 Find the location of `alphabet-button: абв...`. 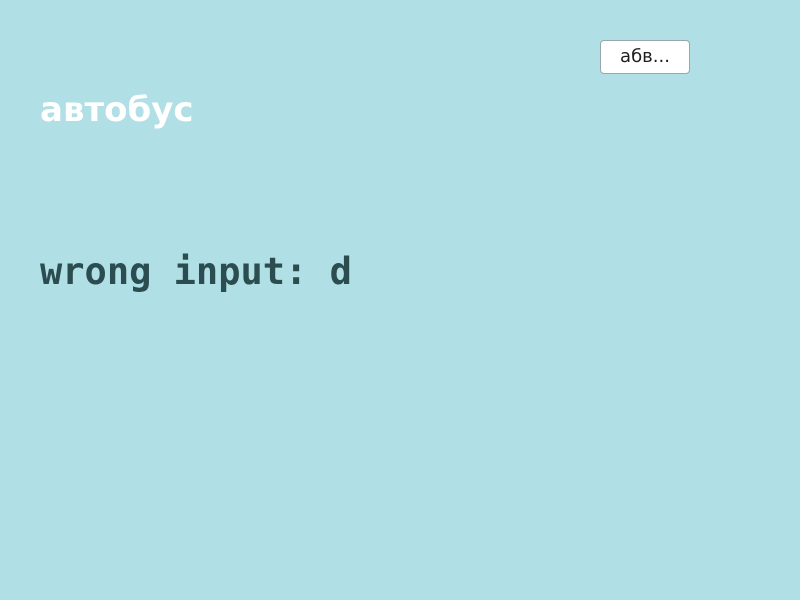

alphabet-button: абв... is located at coordinates (645, 57).